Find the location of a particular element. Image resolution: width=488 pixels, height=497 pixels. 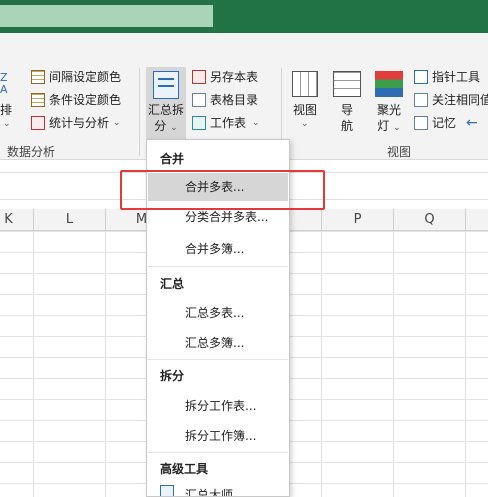

menu-item-summary-master: 汇总大师 is located at coordinates (218, 489).